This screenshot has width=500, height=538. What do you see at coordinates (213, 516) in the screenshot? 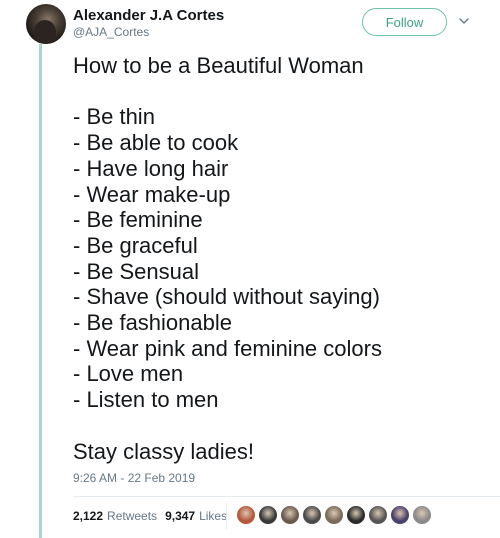
I see `likes-label: Likes` at bounding box center [213, 516].